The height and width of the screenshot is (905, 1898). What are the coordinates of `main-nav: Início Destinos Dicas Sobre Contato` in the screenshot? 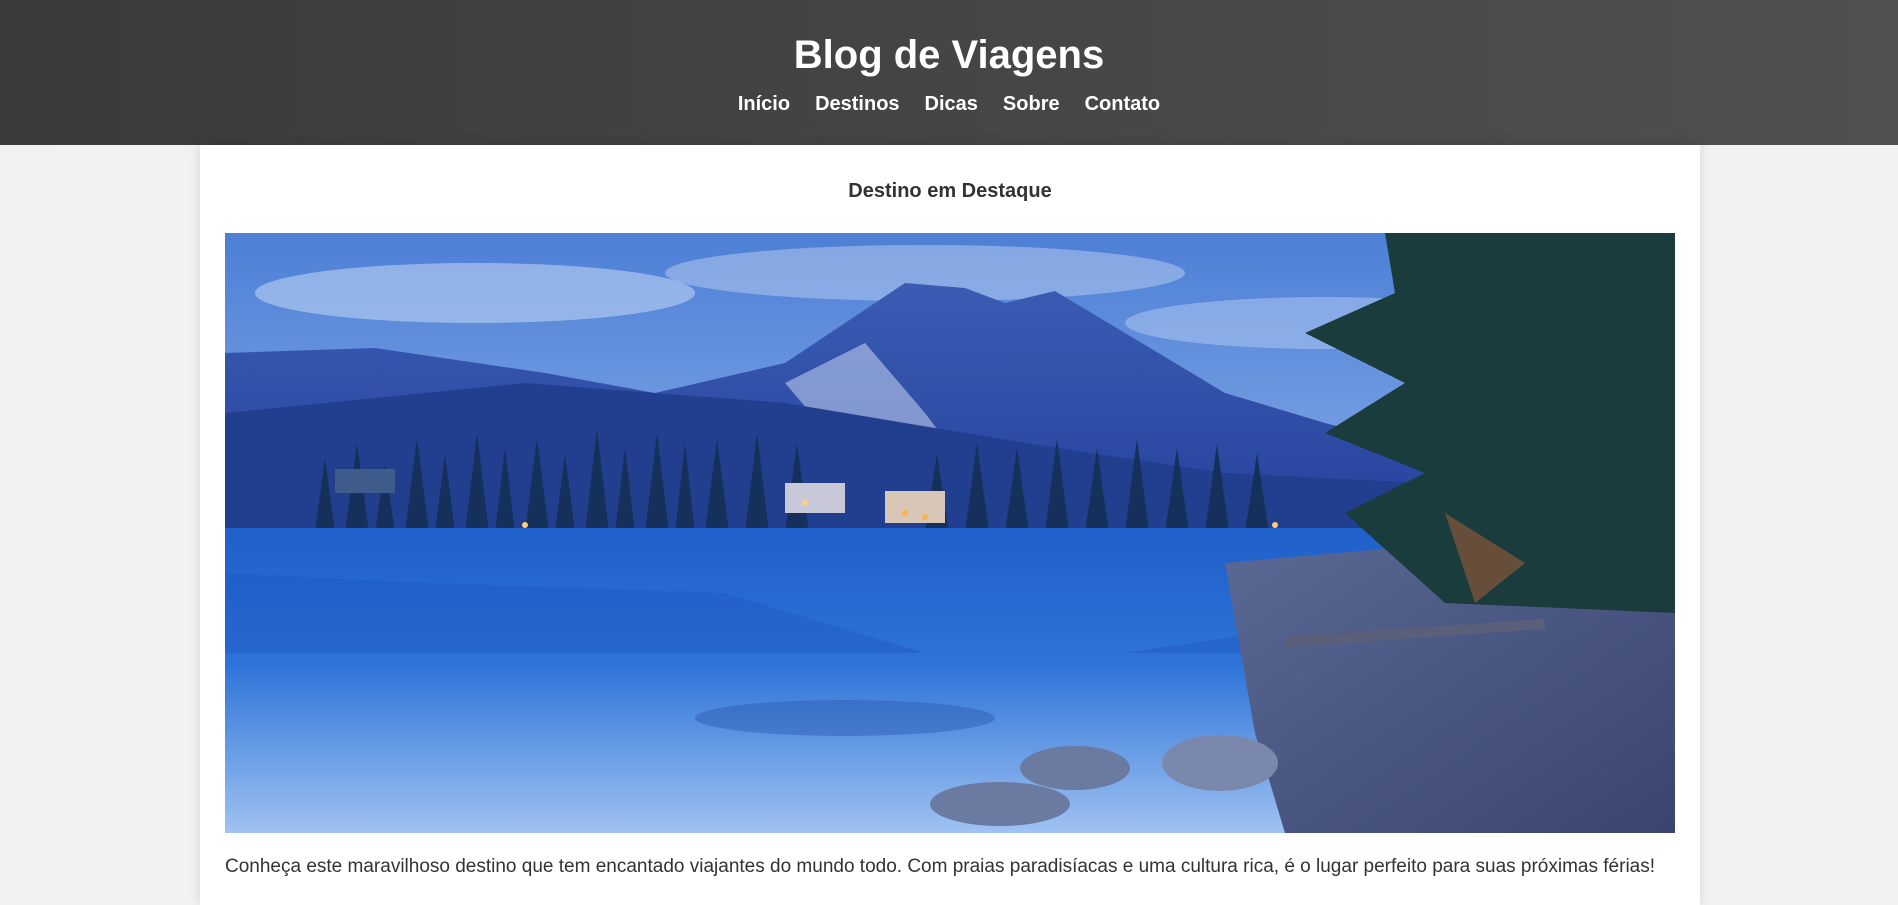 It's located at (949, 104).